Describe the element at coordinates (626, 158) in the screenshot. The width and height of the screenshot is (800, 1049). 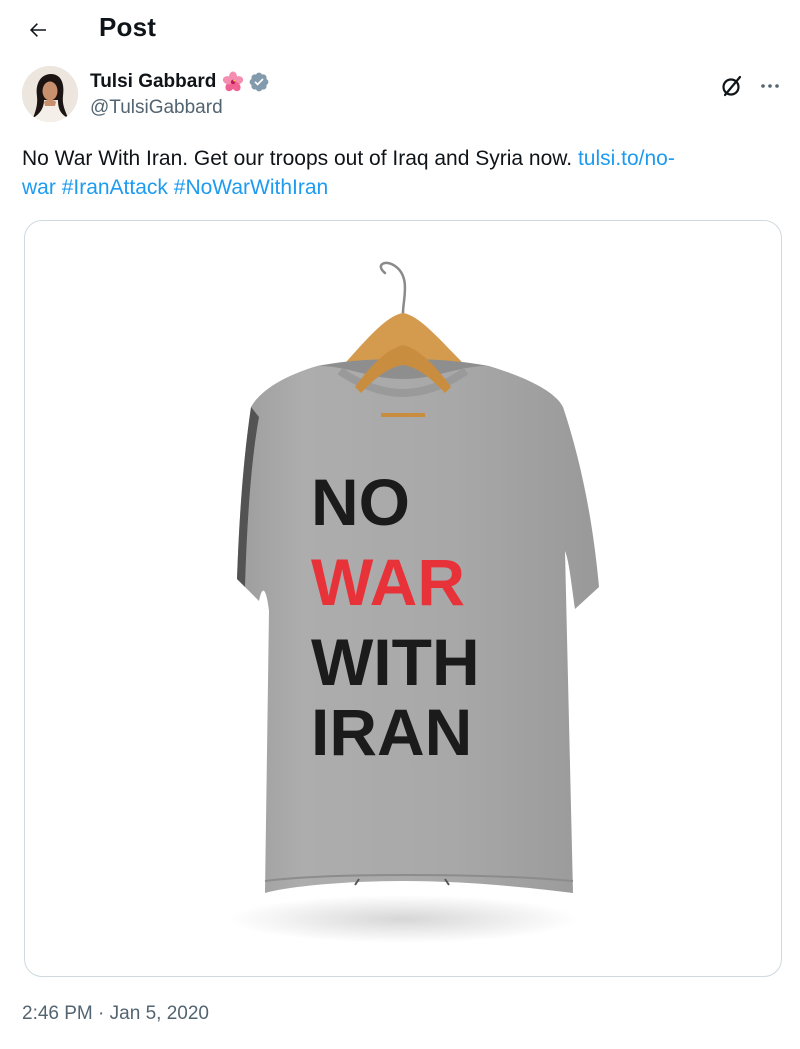
I see `tweet-link-part-1: tulsi.to/no-` at that location.